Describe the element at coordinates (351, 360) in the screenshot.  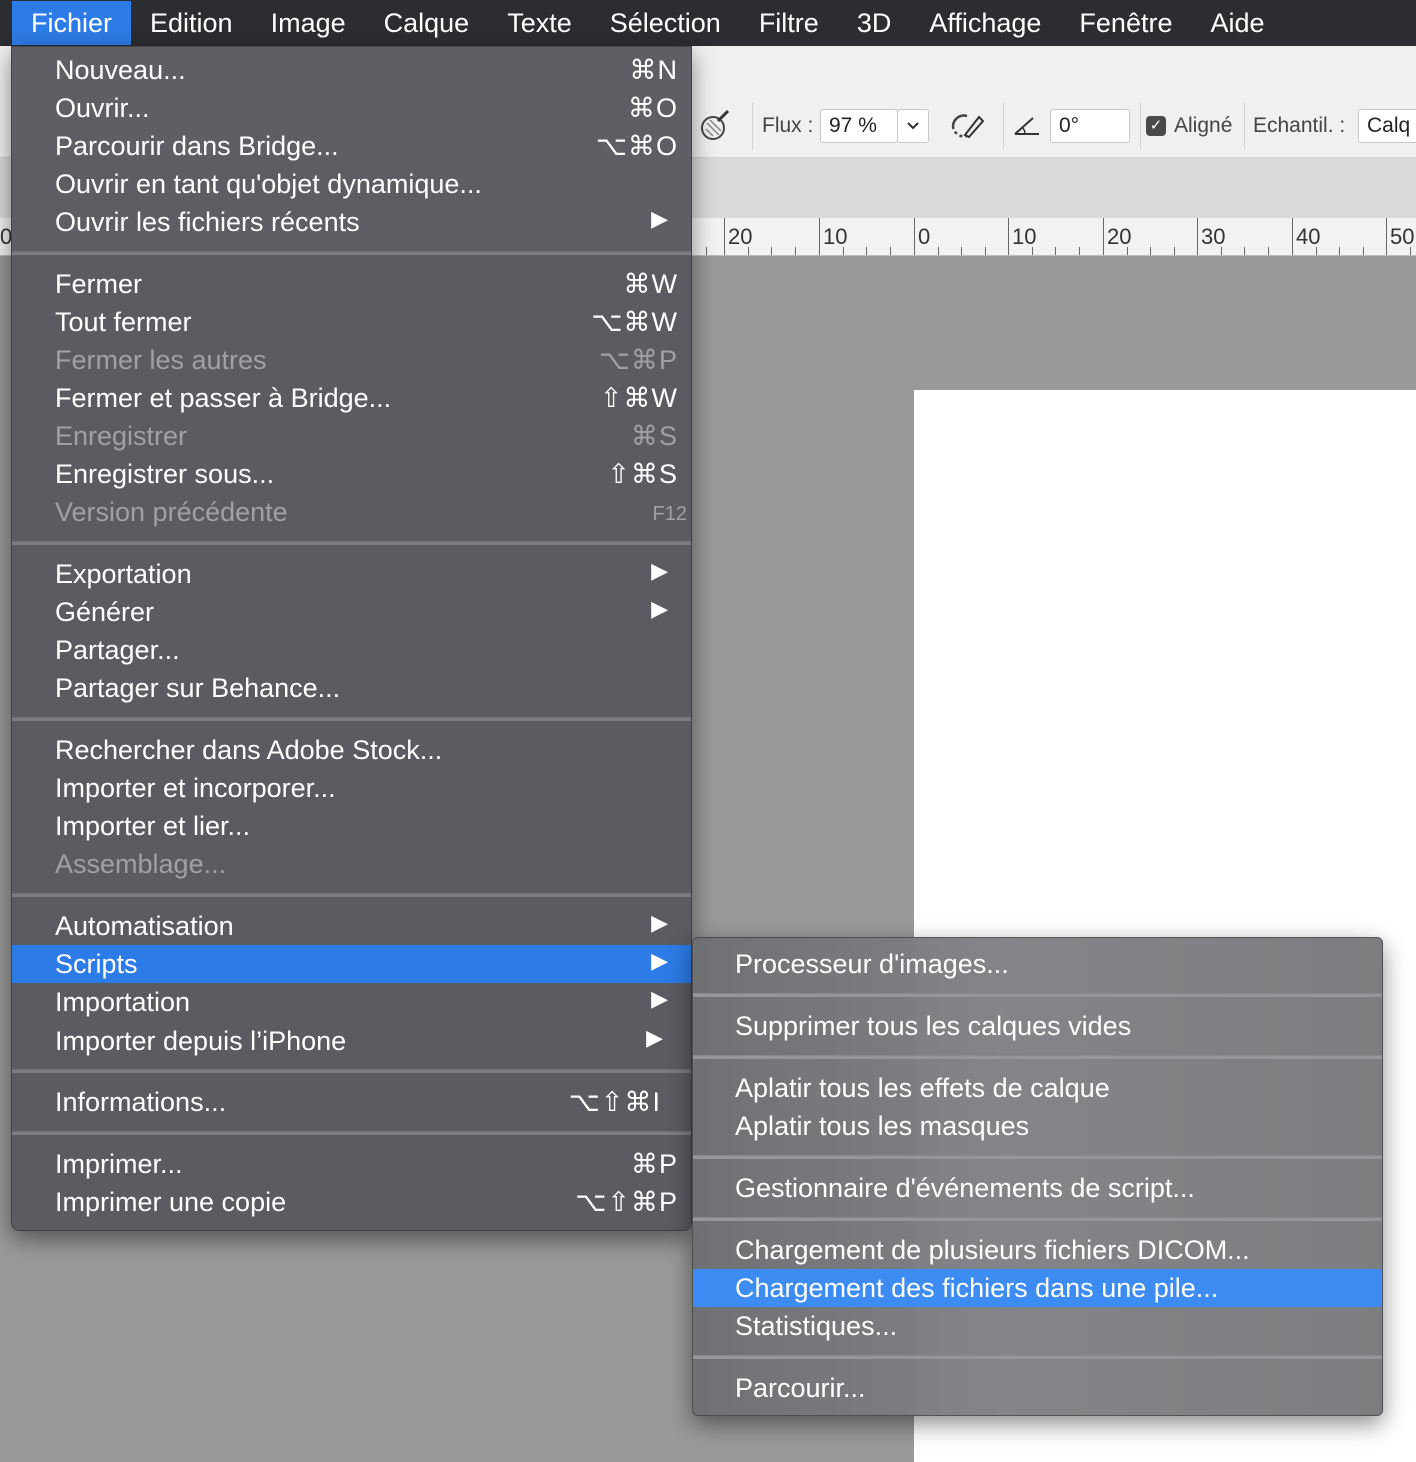
I see `menu-item-fermer-autres: Fermer les autres ⌥⌘P` at that location.